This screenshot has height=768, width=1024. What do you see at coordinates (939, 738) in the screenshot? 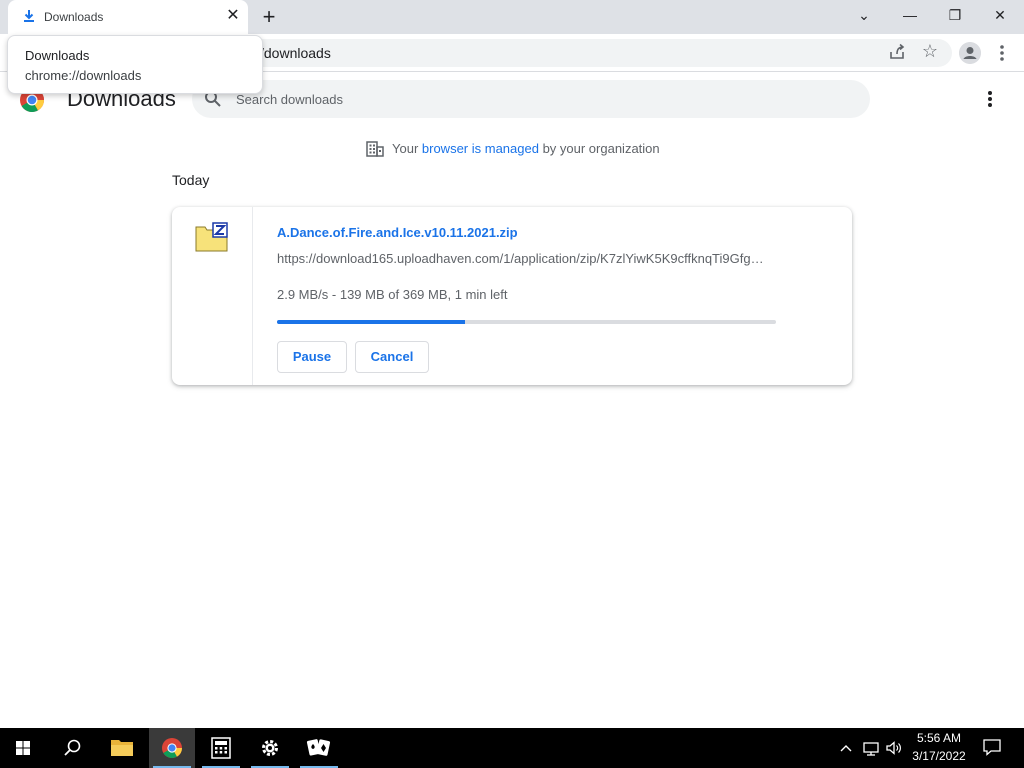
I see `clock-time: 5:56 AM` at bounding box center [939, 738].